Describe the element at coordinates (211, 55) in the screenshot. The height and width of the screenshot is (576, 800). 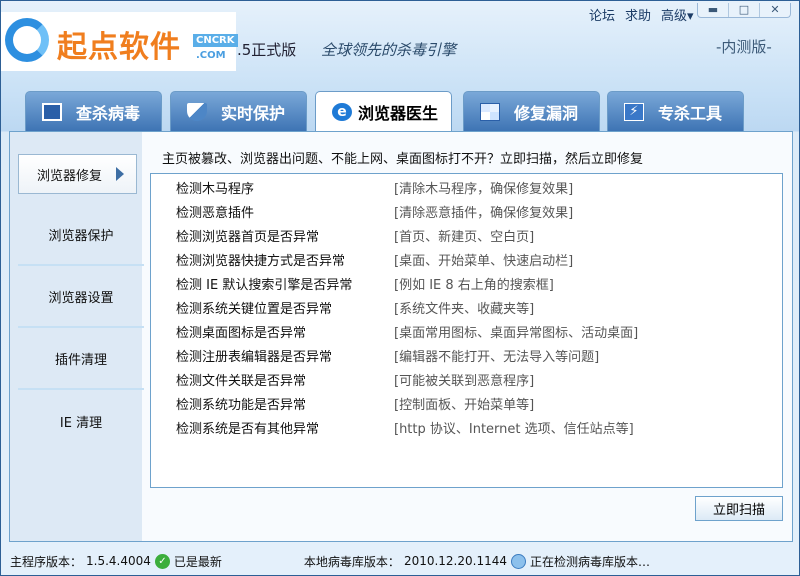
I see `logo-domain: .COM` at that location.